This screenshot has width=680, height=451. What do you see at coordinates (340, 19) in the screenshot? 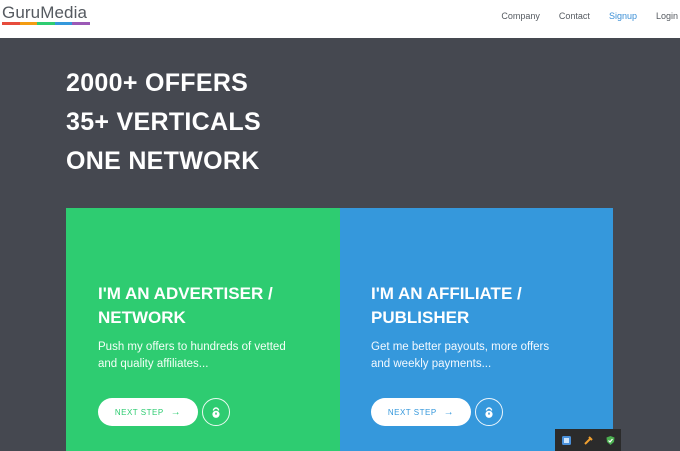
I see `top-navigation-bar: GuruMedia Company Contact Signup Login` at bounding box center [340, 19].